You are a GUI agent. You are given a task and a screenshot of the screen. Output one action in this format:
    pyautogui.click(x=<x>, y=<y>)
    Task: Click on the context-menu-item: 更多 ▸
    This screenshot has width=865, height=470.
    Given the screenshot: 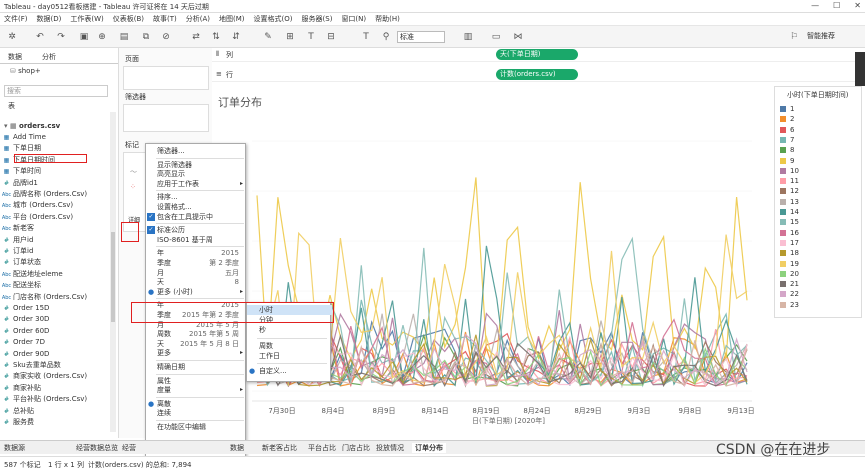 What is the action you would take?
    pyautogui.click(x=196, y=353)
    